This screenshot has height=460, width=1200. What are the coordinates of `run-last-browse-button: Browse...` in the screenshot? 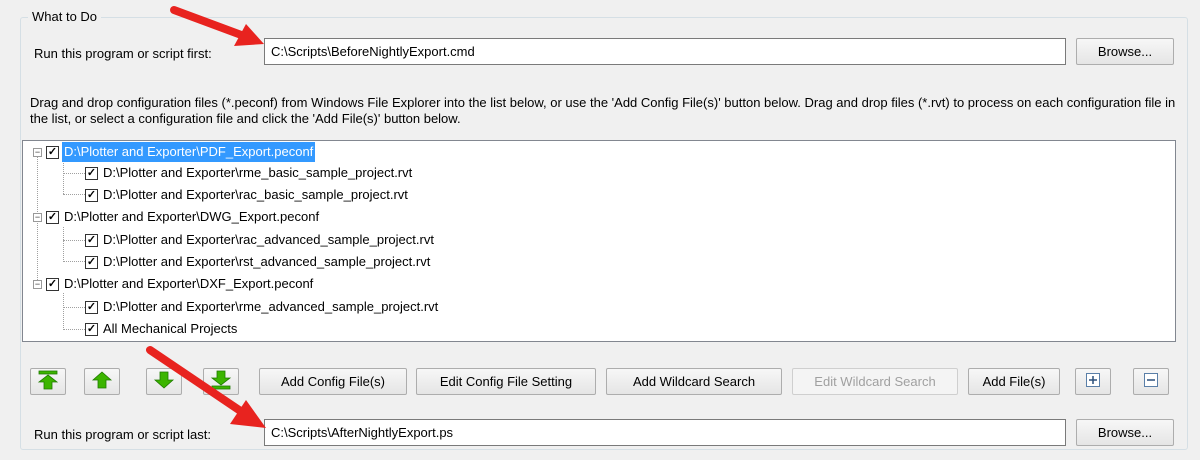 It's located at (1125, 432).